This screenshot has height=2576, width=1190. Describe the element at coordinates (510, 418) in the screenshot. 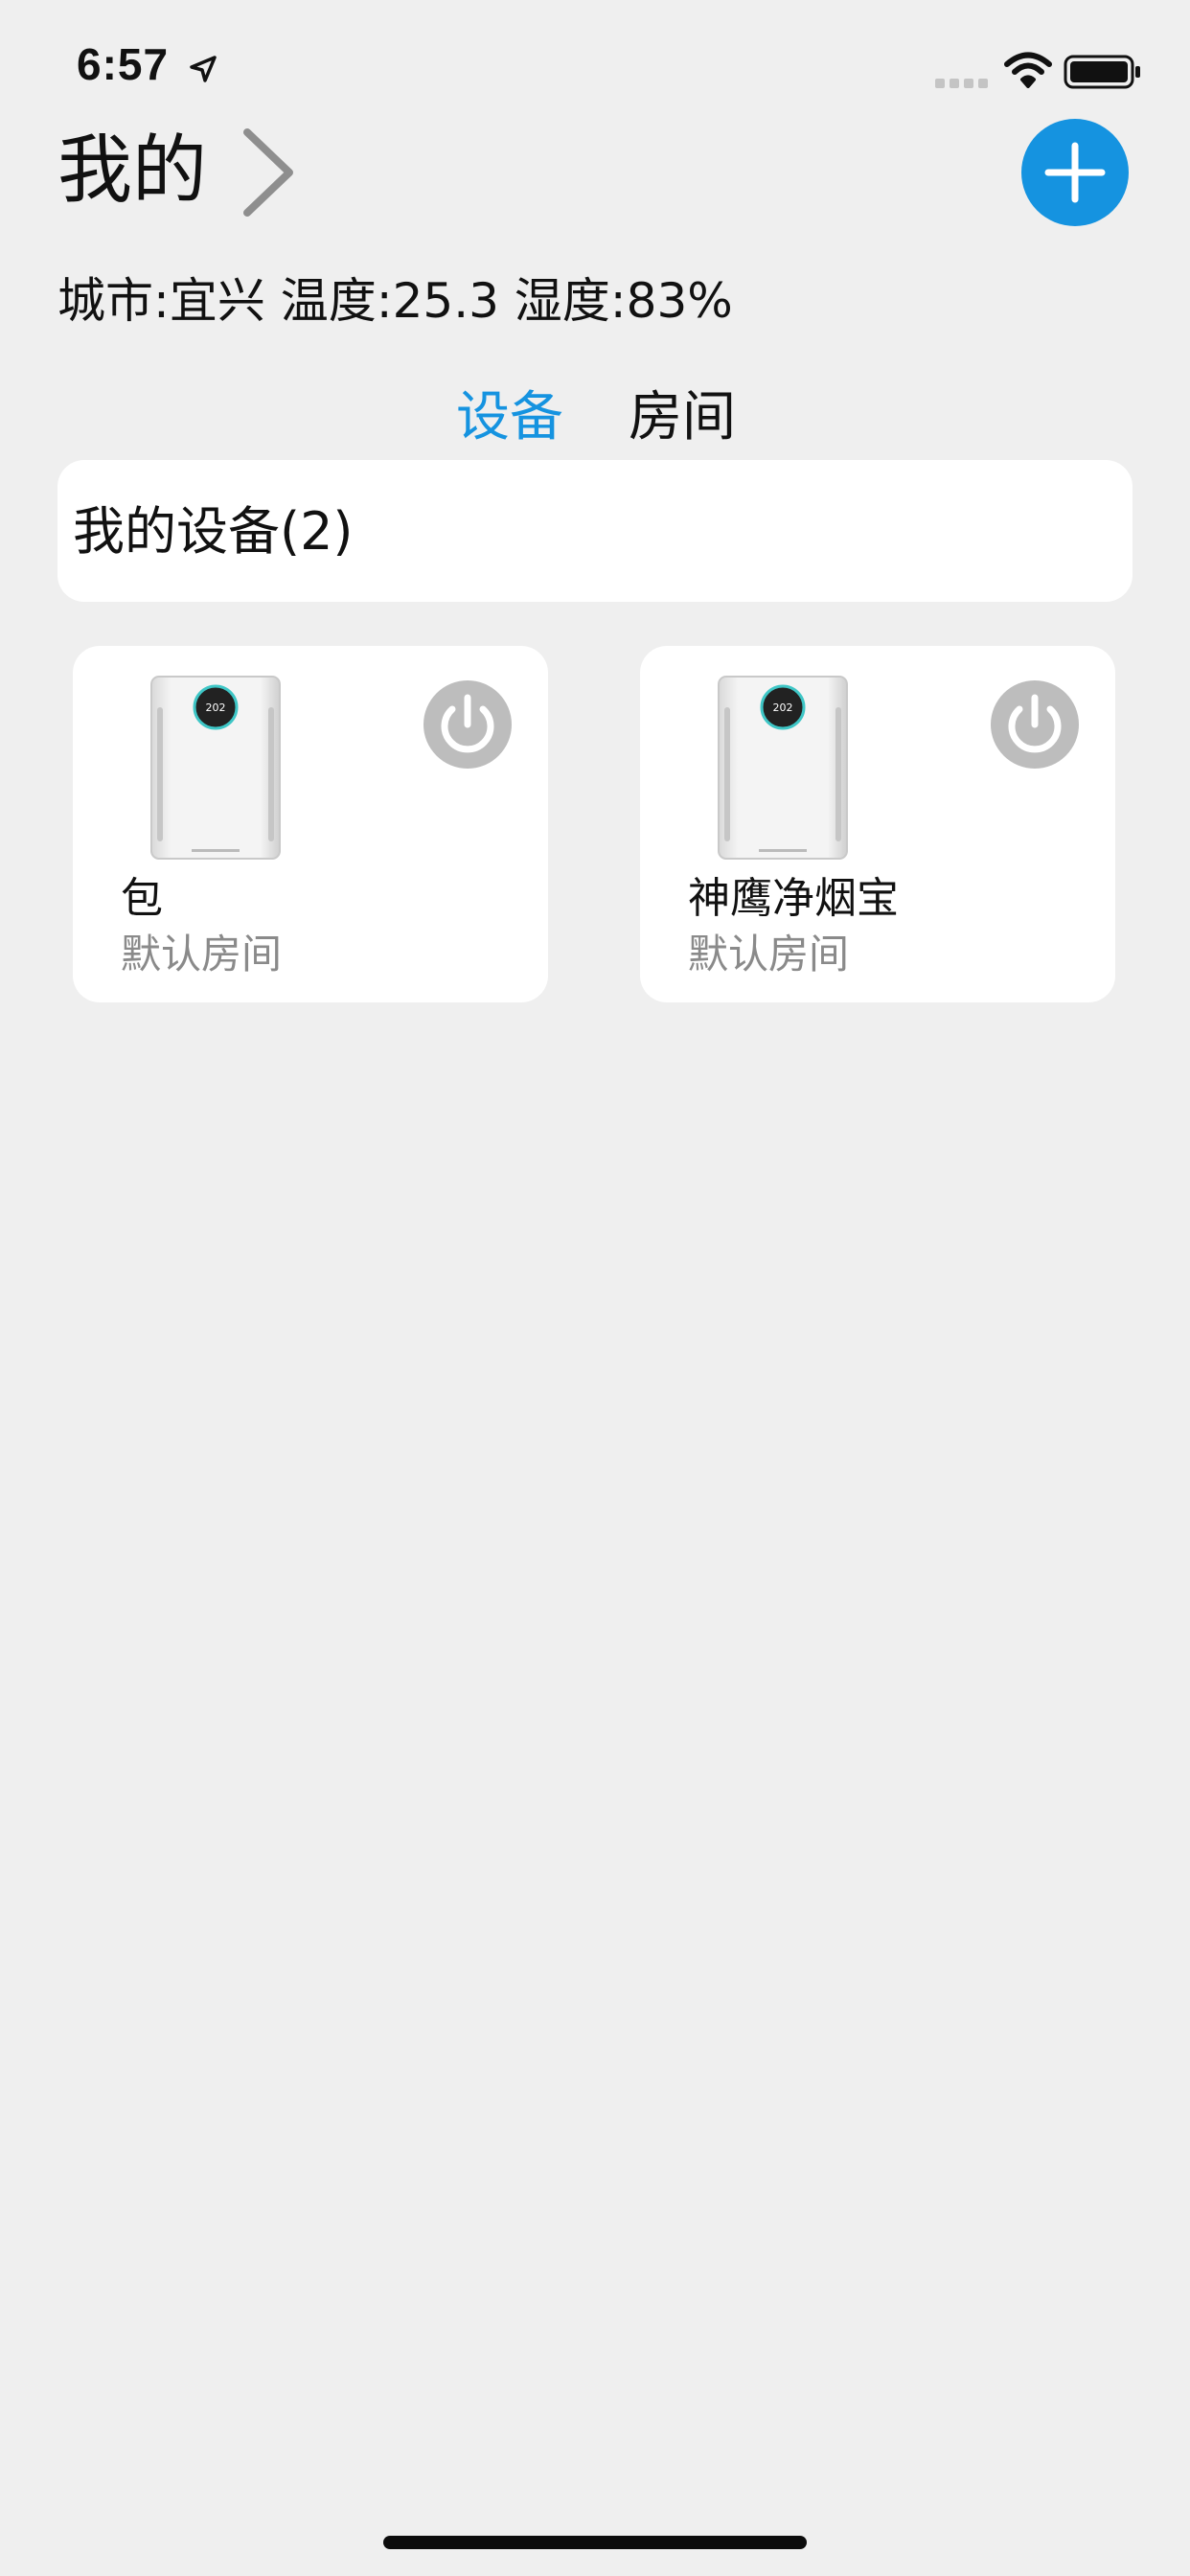

I see `tab-devices: 设备` at that location.